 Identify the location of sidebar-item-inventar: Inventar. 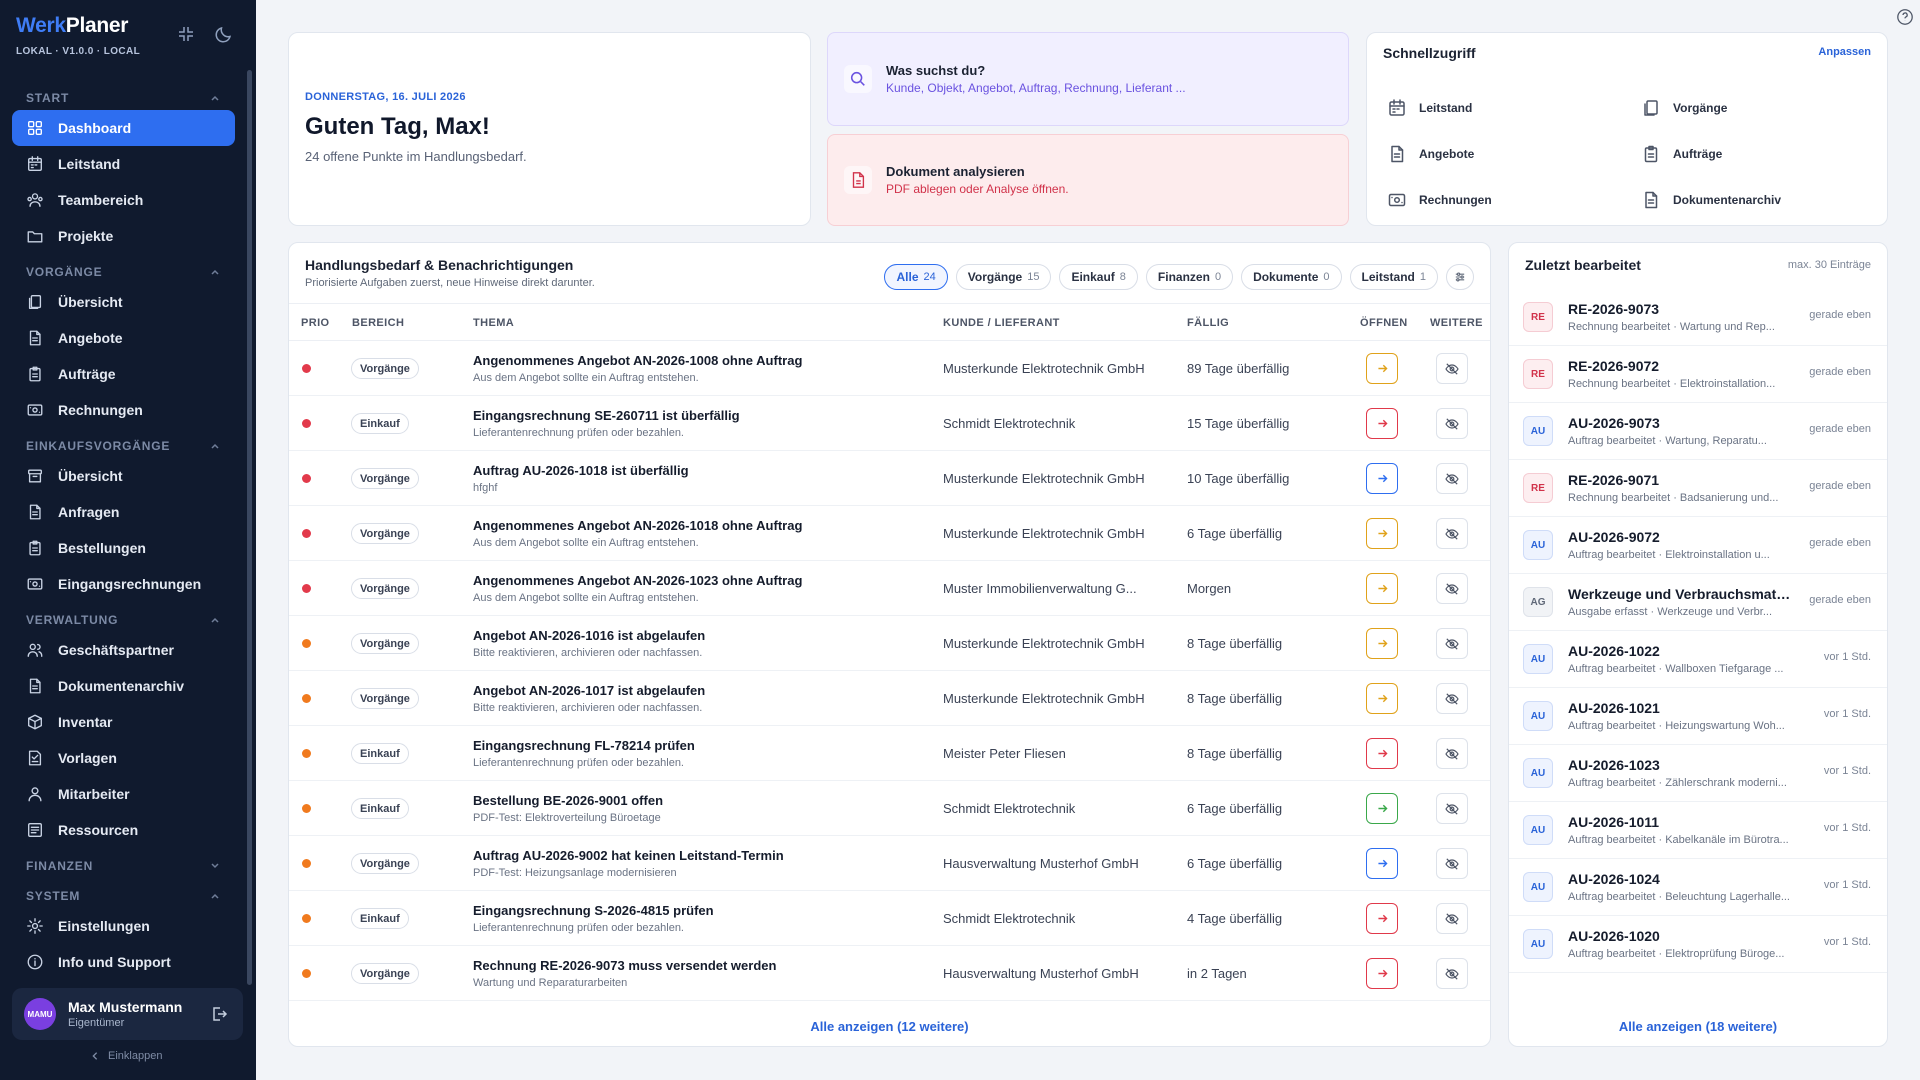
(123, 722).